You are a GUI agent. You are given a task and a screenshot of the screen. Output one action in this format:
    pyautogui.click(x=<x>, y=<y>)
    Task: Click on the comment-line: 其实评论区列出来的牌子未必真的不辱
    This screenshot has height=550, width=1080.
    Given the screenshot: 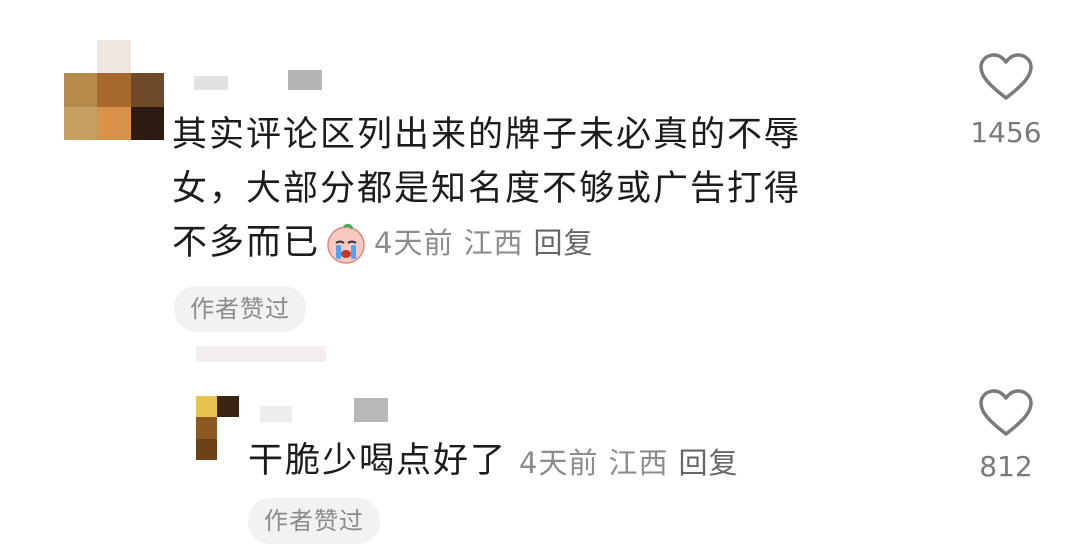 What is the action you would take?
    pyautogui.click(x=487, y=135)
    